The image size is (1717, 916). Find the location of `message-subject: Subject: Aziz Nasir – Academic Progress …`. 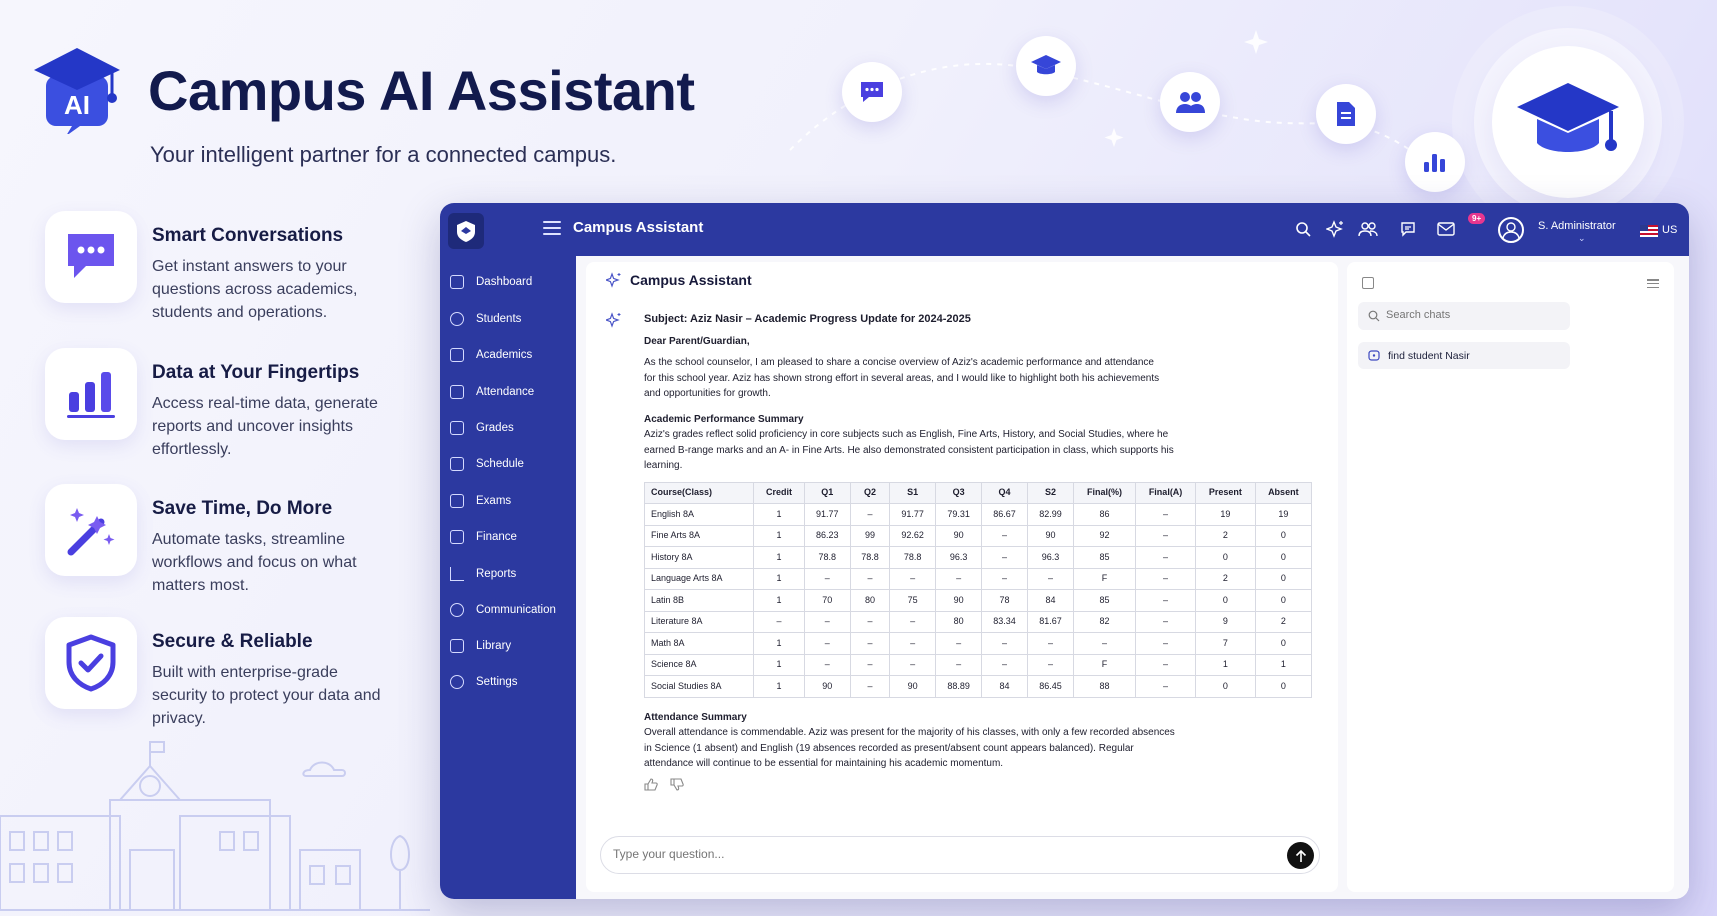

message-subject: Subject: Aziz Nasir – Academic Progress … is located at coordinates (807, 319).